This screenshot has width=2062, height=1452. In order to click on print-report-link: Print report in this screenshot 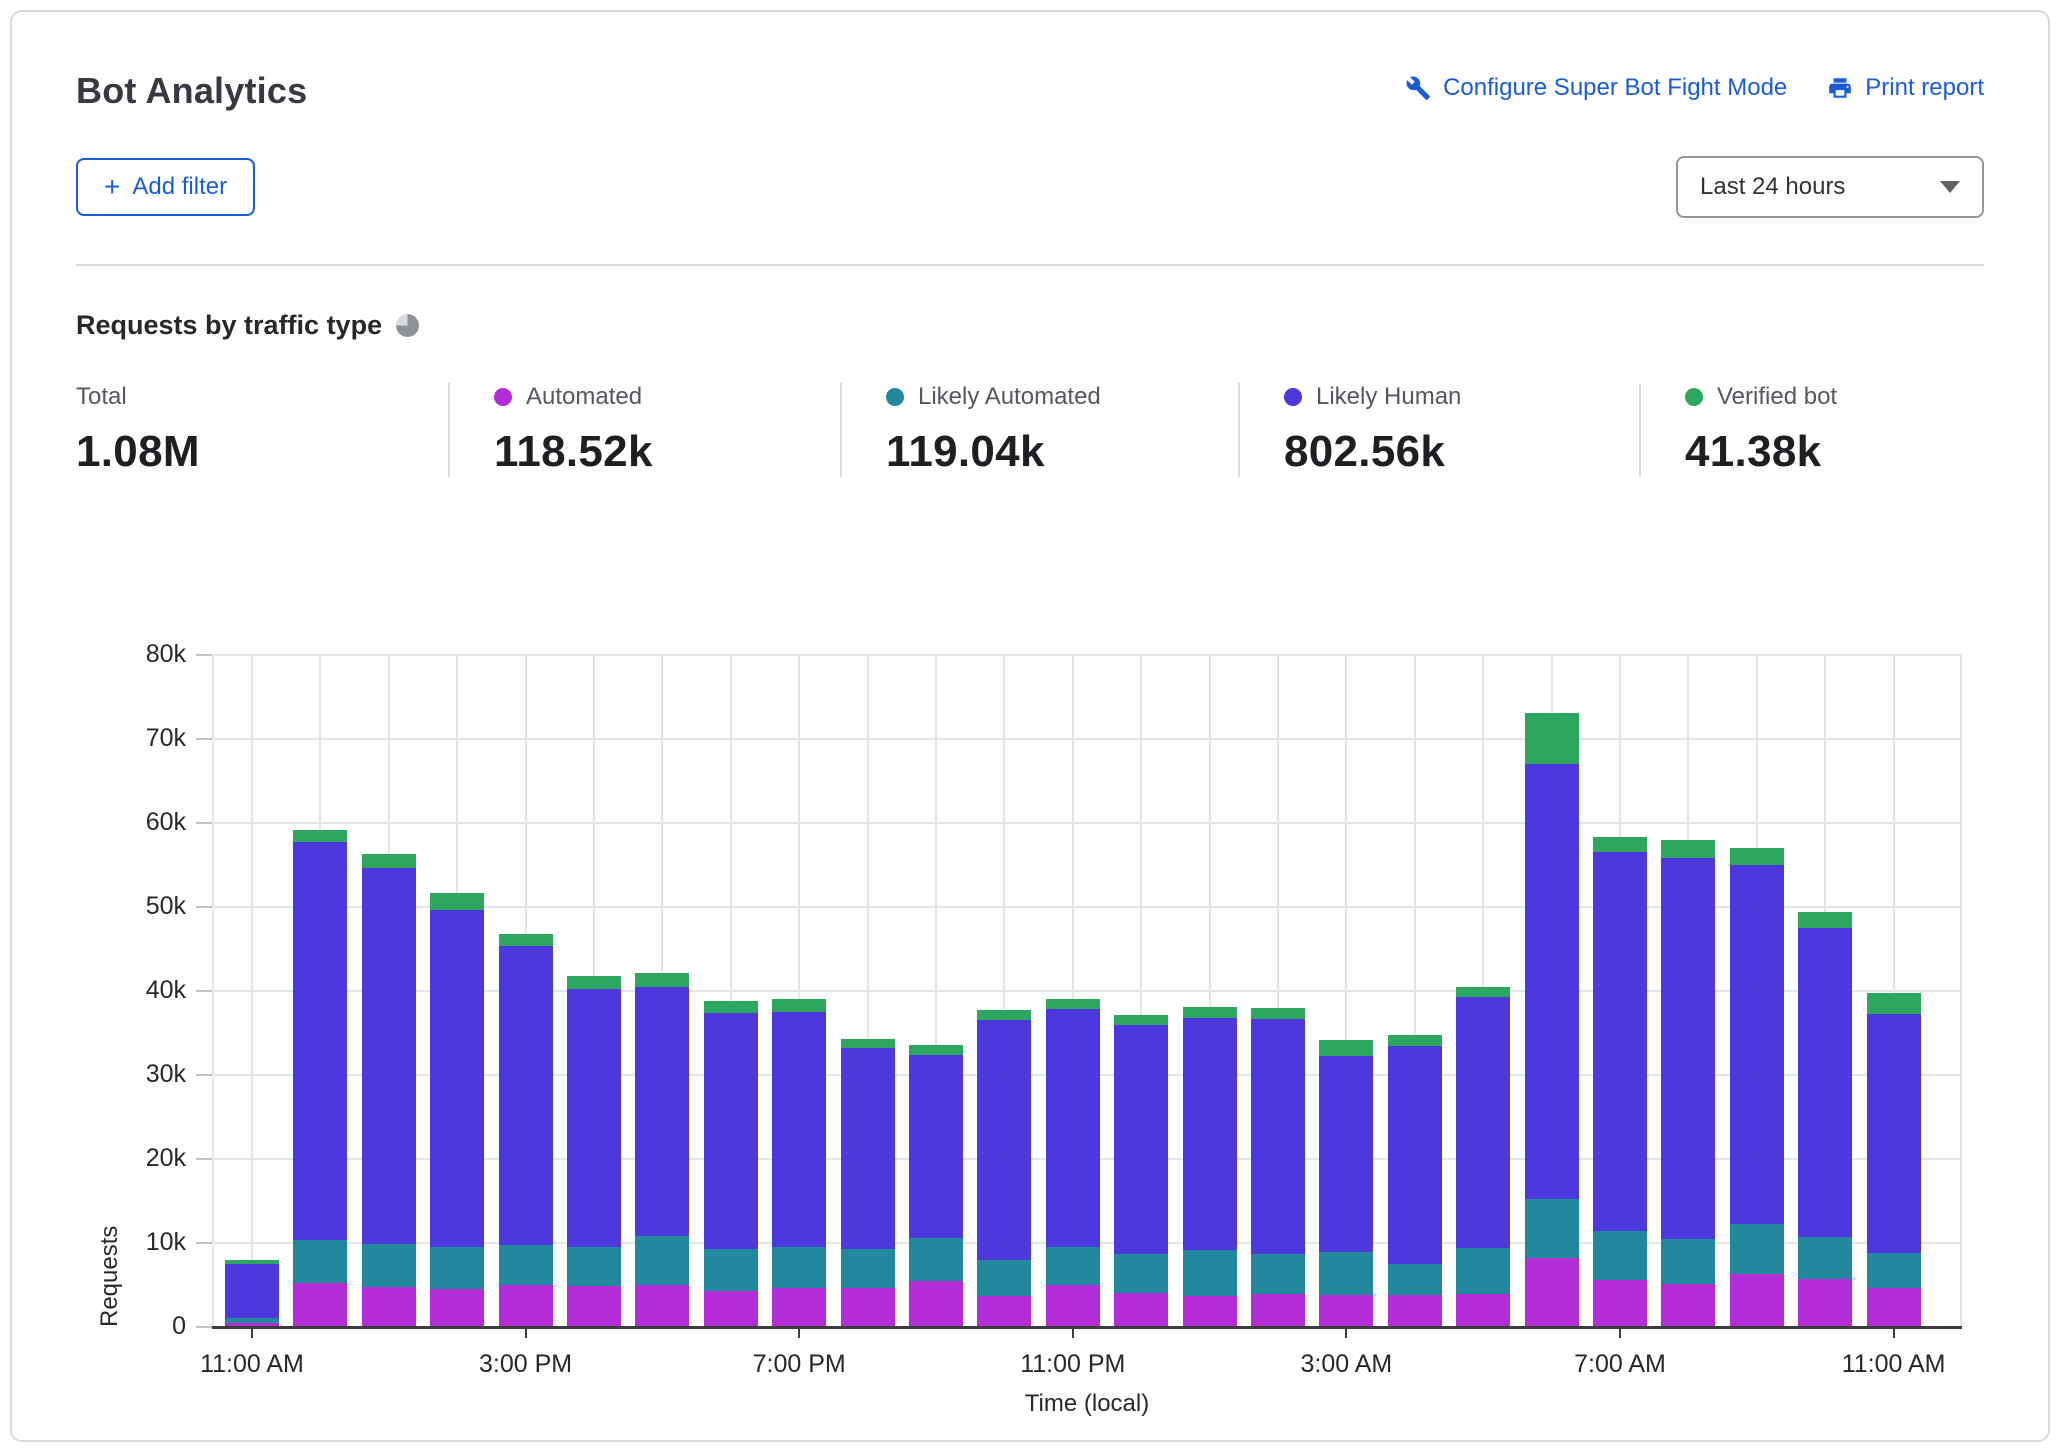, I will do `click(1905, 88)`.